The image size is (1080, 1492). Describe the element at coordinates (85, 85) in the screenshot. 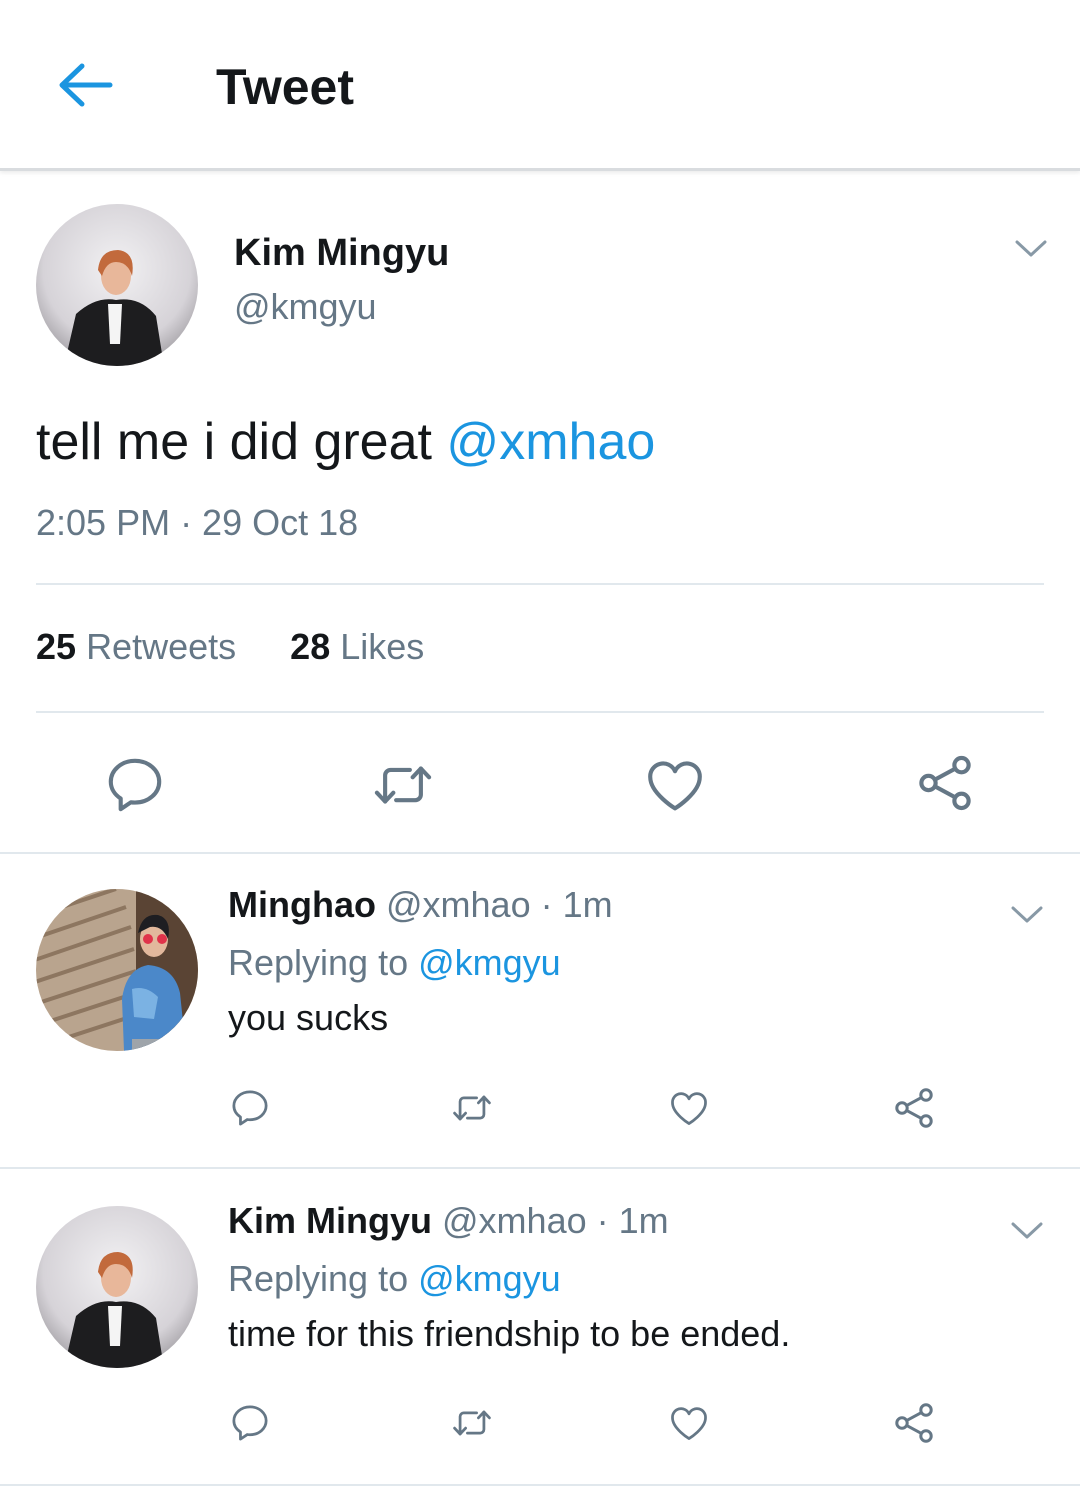

I see `back-arrow-icon` at that location.